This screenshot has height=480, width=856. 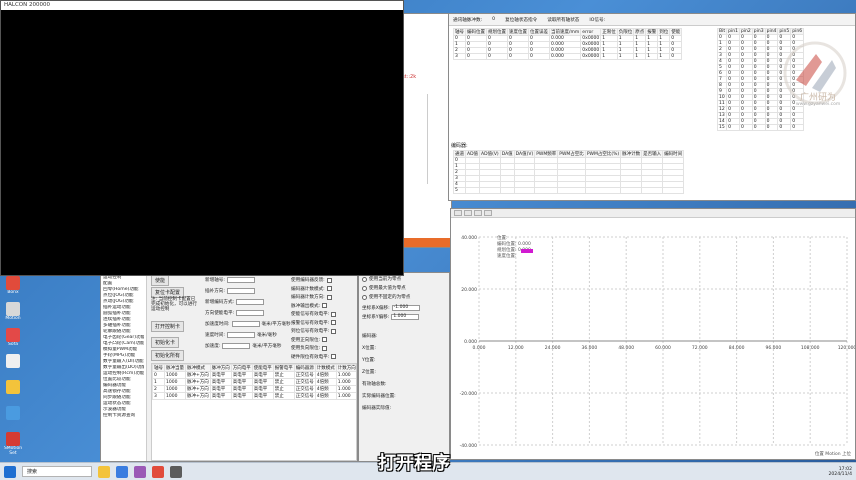 I want to click on field-input: -1.000, so click(x=405, y=308).